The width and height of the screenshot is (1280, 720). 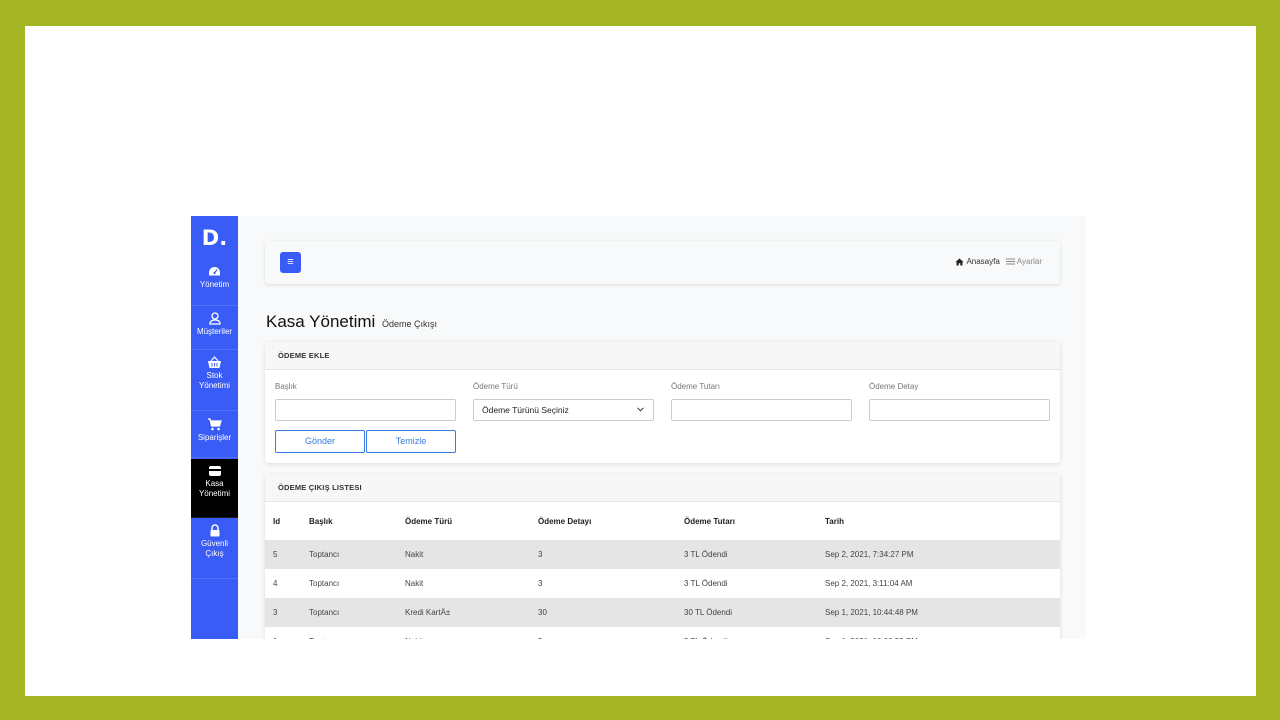 I want to click on list-icon, so click(x=1010, y=261).